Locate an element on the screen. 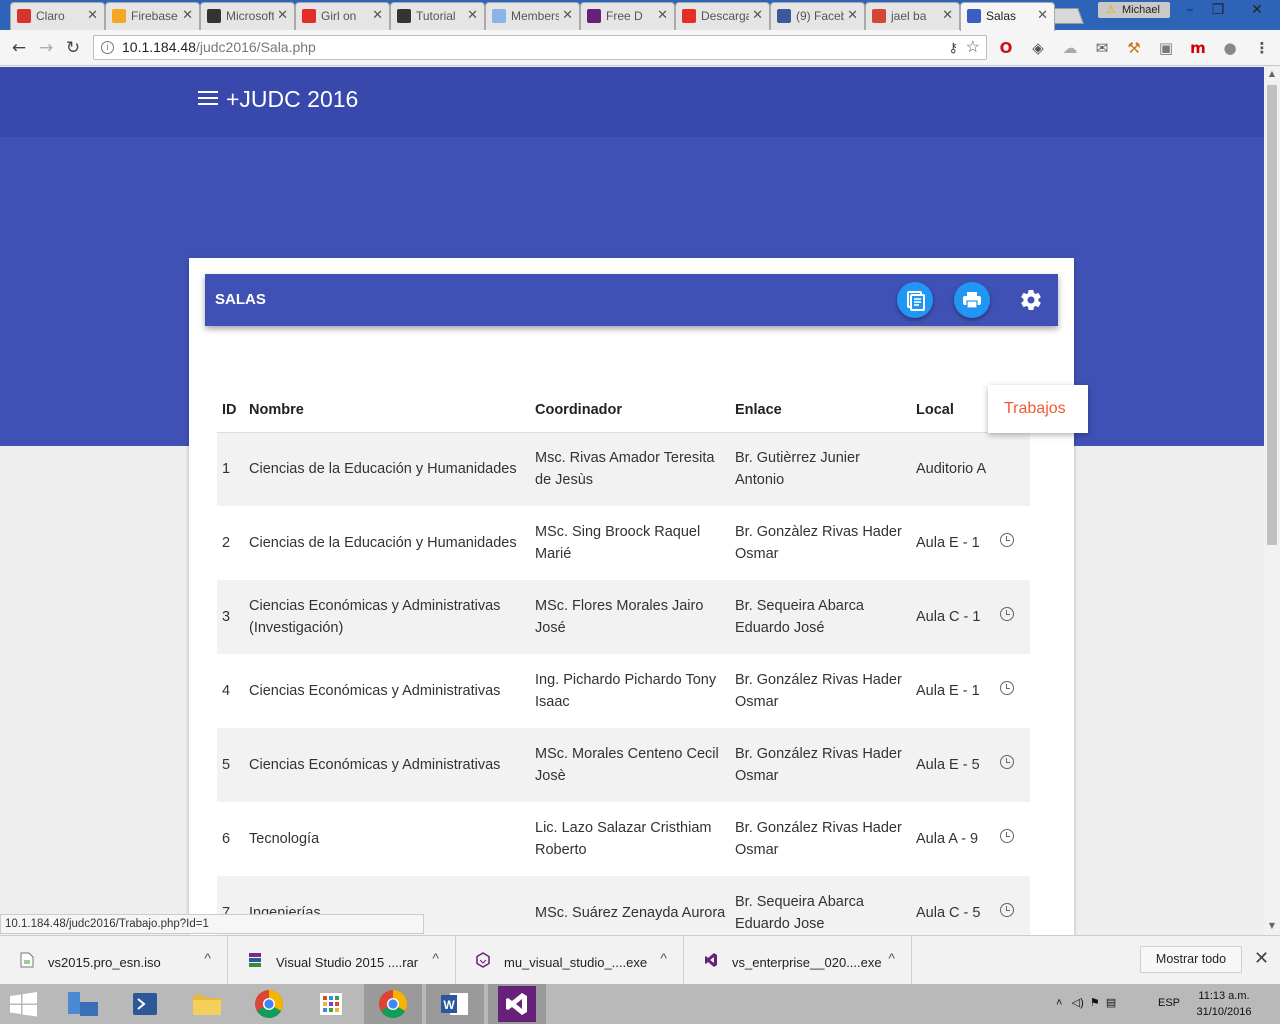  list-action-button is located at coordinates (915, 300).